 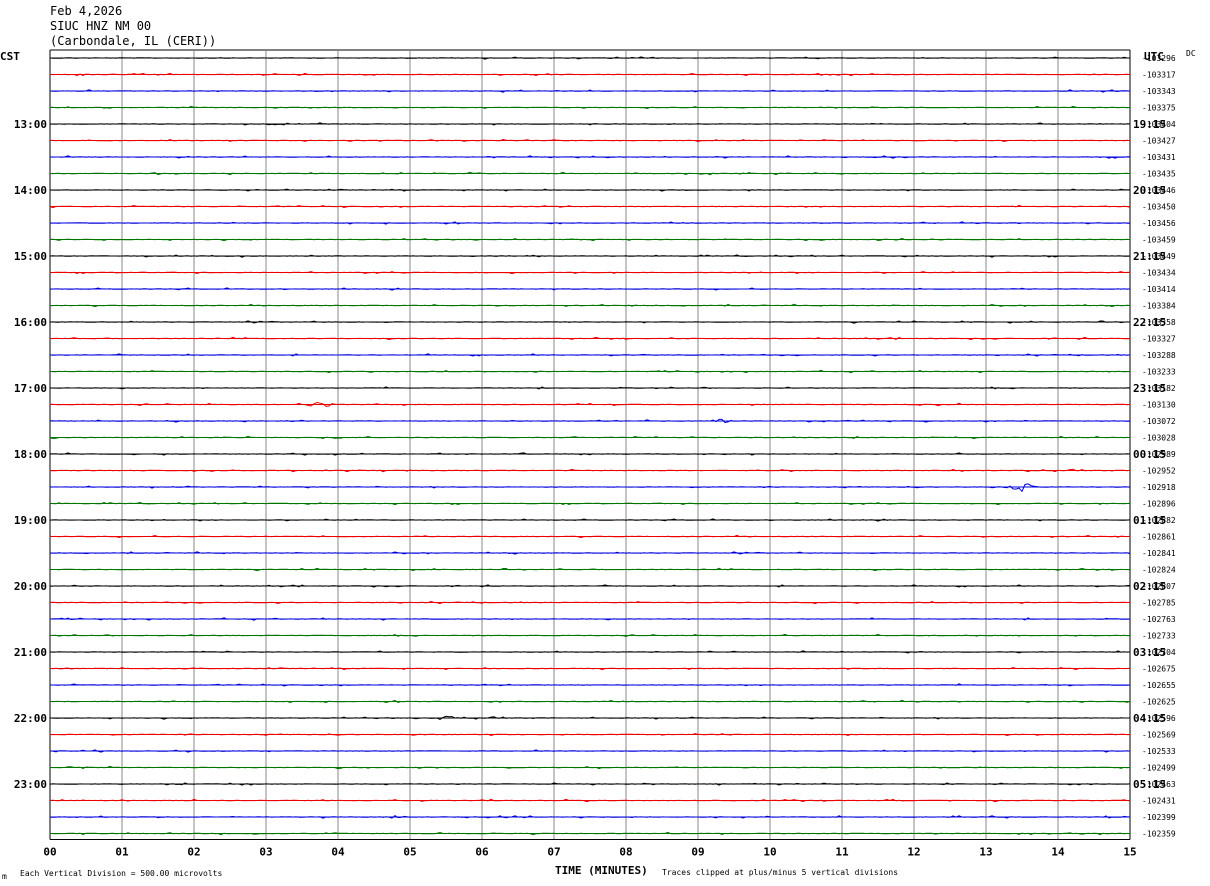 What do you see at coordinates (1159, 669) in the screenshot?
I see `dc-offset-label: -102675` at bounding box center [1159, 669].